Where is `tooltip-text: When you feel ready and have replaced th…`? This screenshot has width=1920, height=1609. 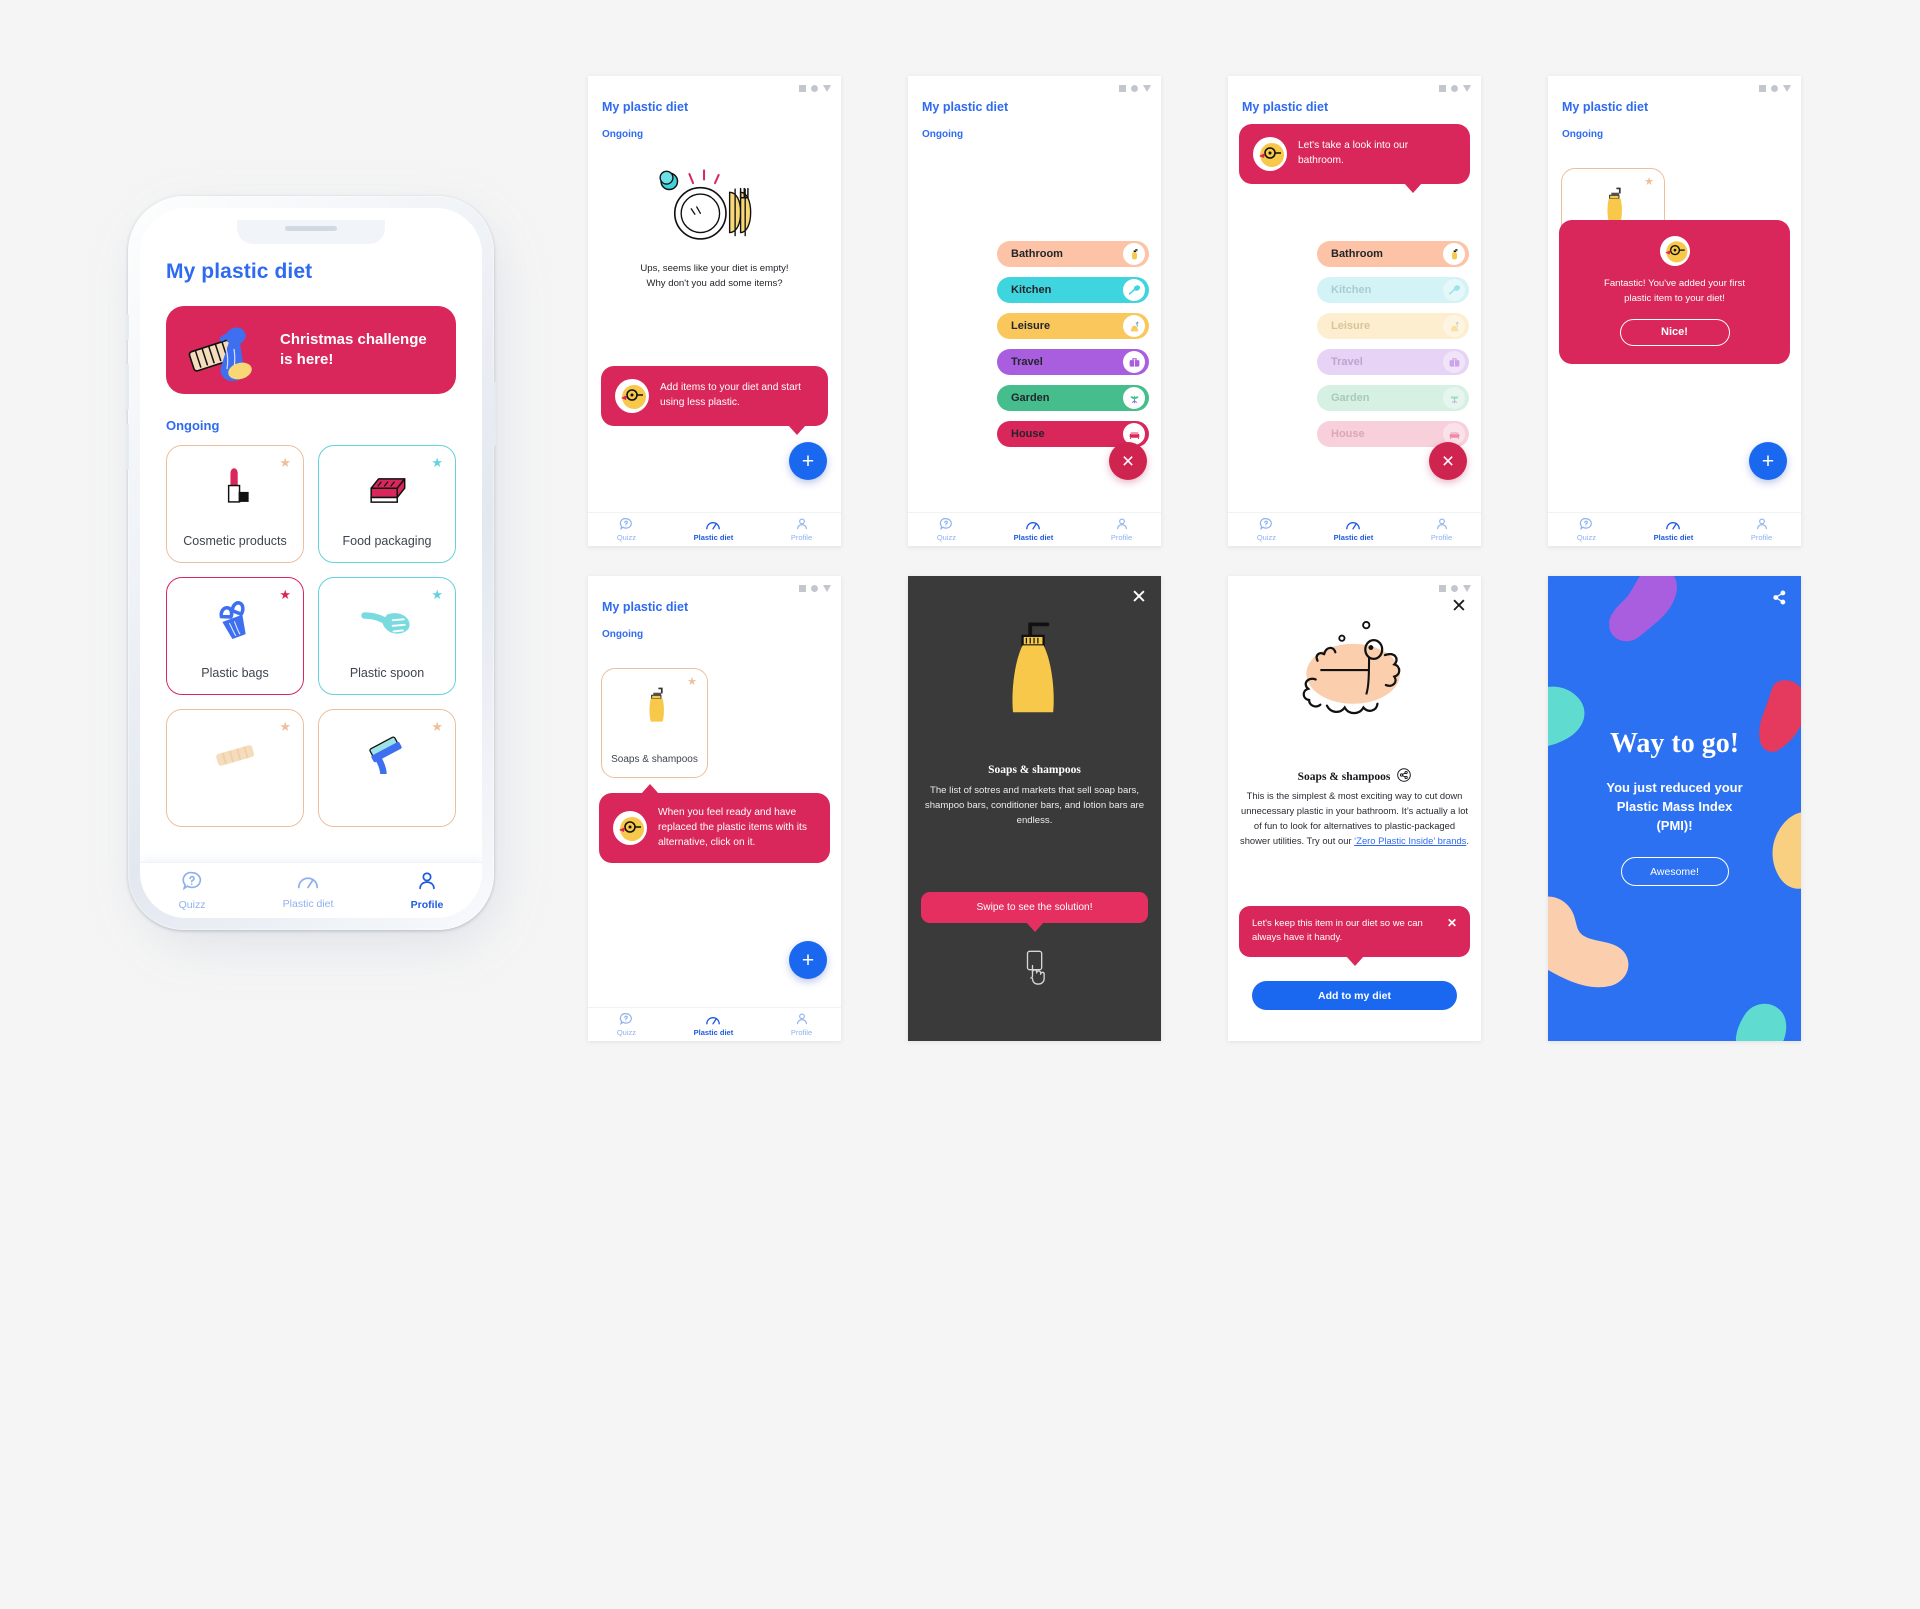 tooltip-text: When you feel ready and have replaced th… is located at coordinates (732, 827).